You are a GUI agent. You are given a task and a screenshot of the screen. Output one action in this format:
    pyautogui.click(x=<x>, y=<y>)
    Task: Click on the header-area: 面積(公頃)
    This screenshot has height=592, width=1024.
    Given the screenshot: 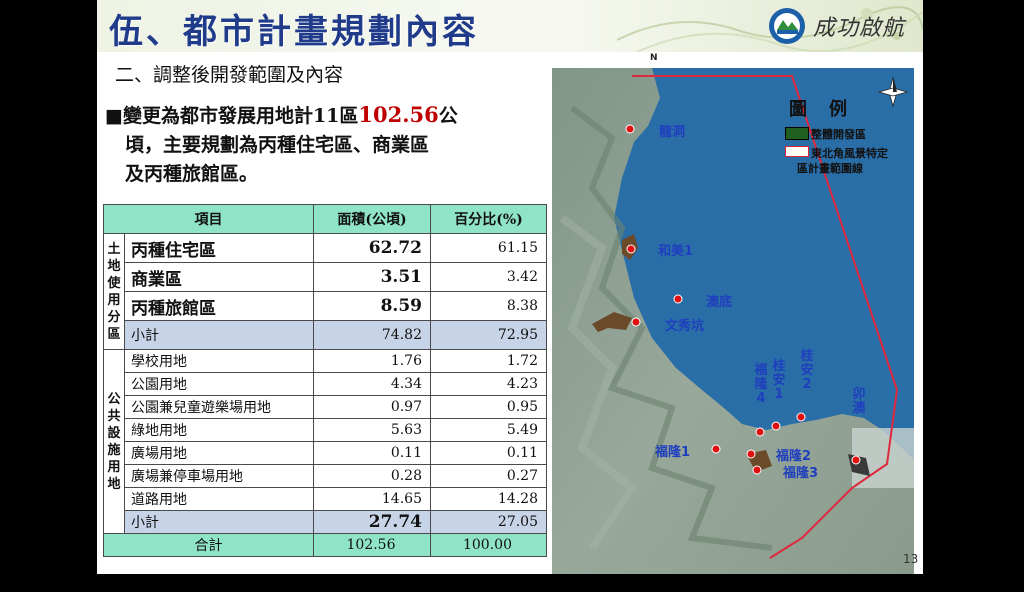 What is the action you would take?
    pyautogui.click(x=372, y=219)
    